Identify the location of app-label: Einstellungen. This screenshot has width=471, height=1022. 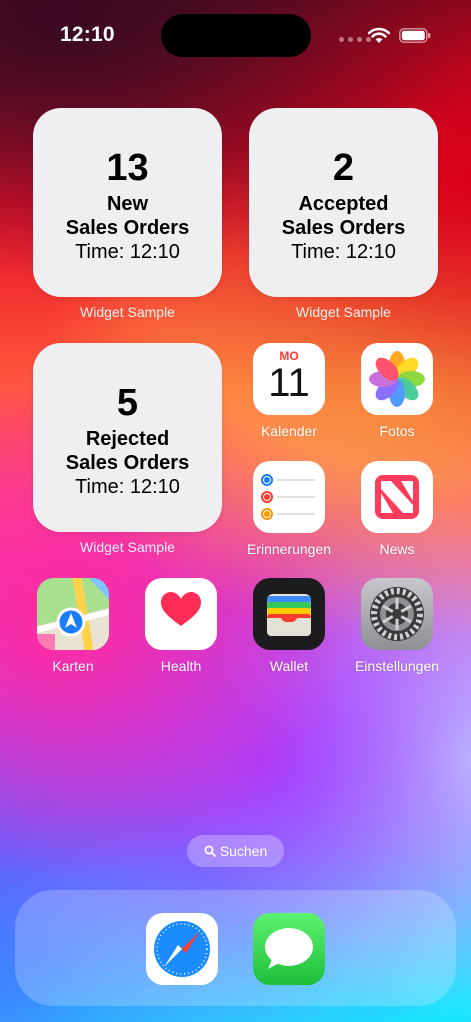
(397, 666).